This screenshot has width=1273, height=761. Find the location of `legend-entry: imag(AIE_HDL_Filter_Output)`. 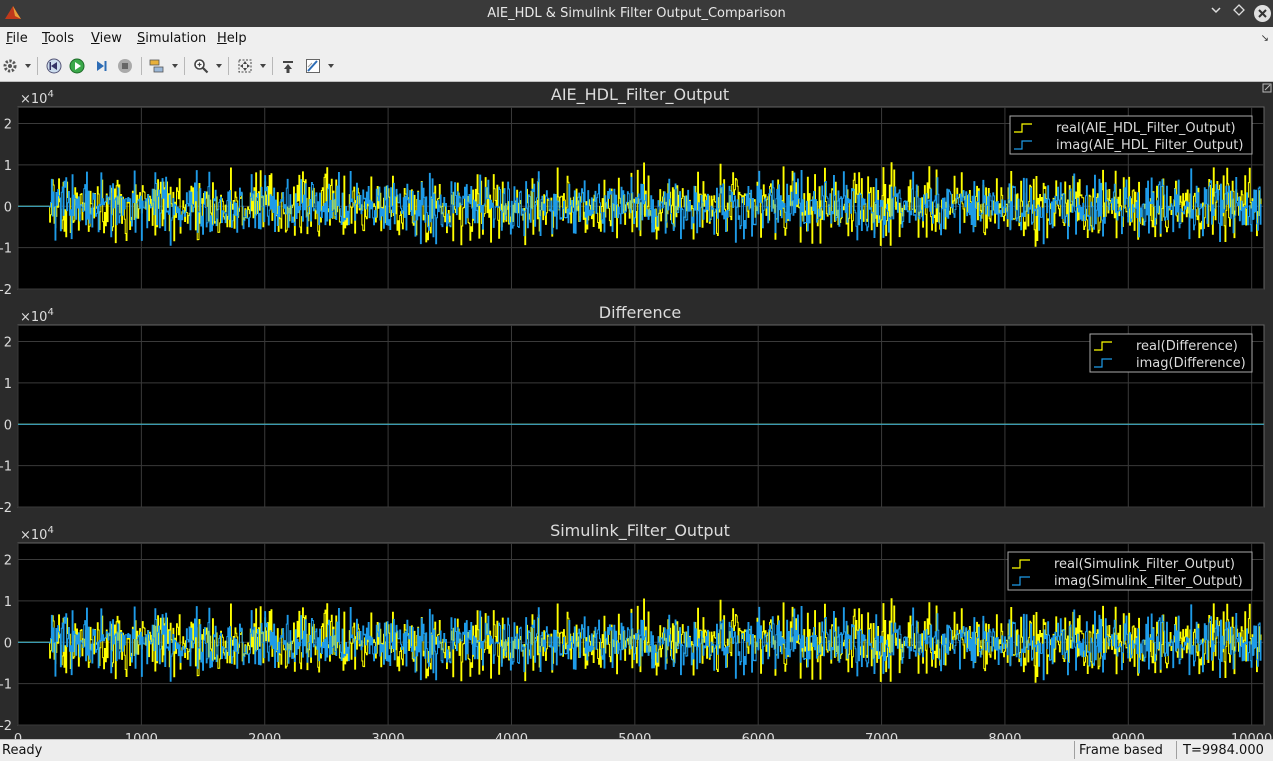

legend-entry: imag(AIE_HDL_Filter_Output) is located at coordinates (1149, 145).